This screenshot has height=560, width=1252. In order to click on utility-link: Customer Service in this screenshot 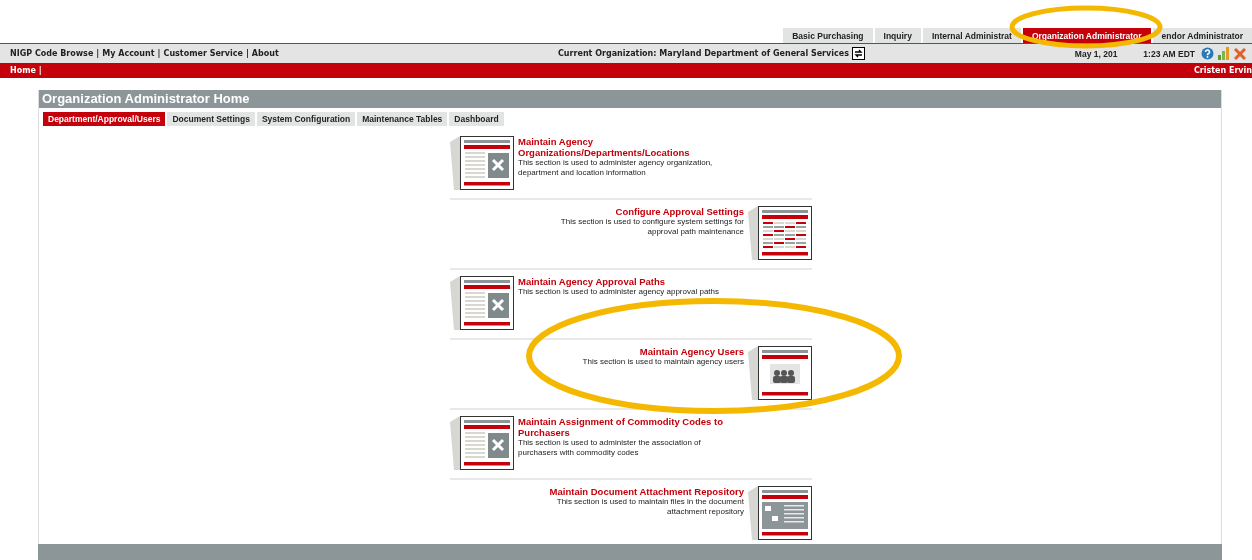, I will do `click(203, 53)`.